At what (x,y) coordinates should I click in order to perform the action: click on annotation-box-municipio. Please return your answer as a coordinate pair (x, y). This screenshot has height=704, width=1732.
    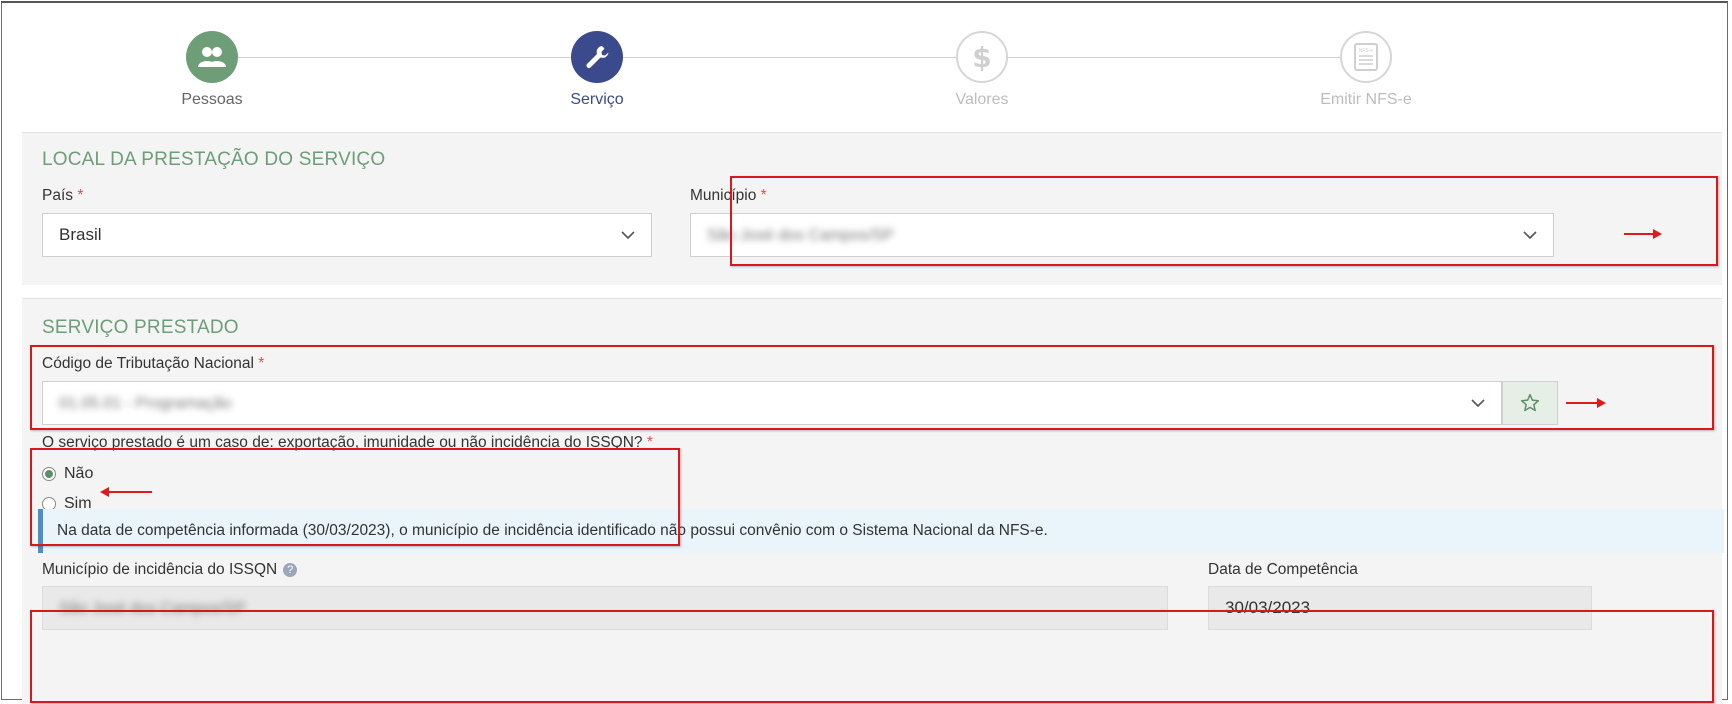
    Looking at the image, I should click on (1224, 221).